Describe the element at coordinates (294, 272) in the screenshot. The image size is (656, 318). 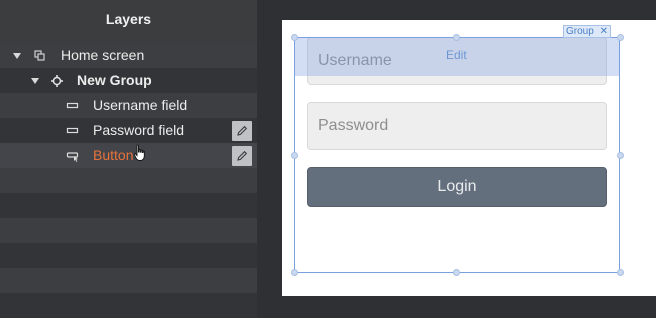
I see `resize-handle-bottom-left` at that location.